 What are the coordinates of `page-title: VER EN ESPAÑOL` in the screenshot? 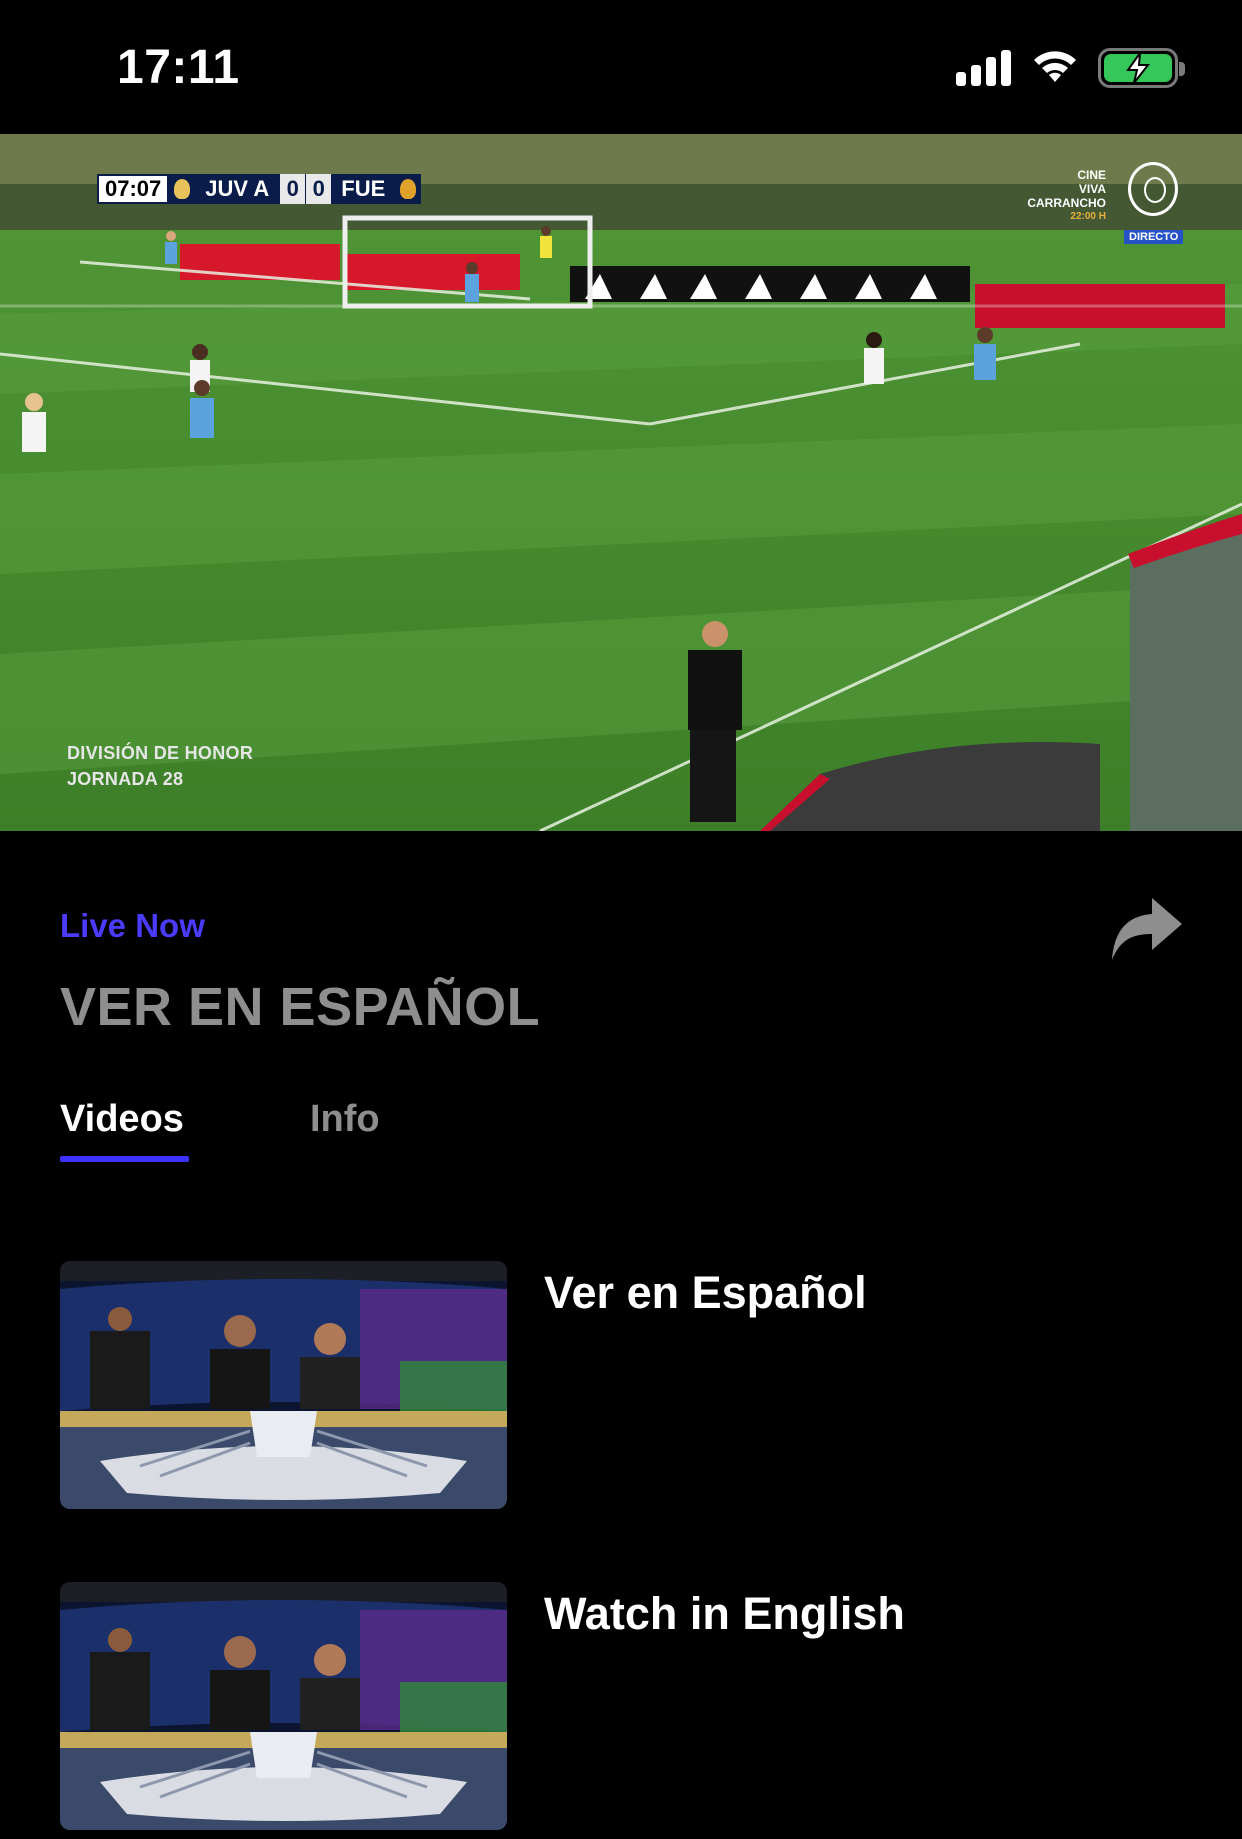 It's located at (300, 1007).